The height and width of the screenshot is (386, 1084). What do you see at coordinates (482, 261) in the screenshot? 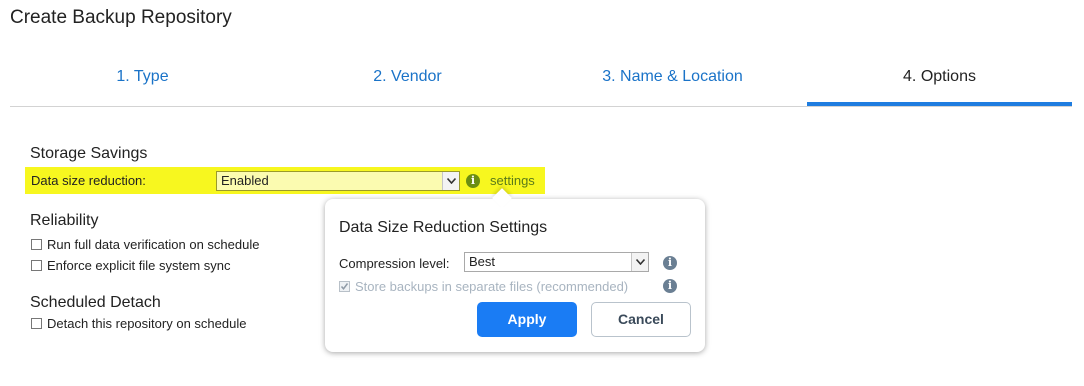
I see `compression-level-value: Best` at bounding box center [482, 261].